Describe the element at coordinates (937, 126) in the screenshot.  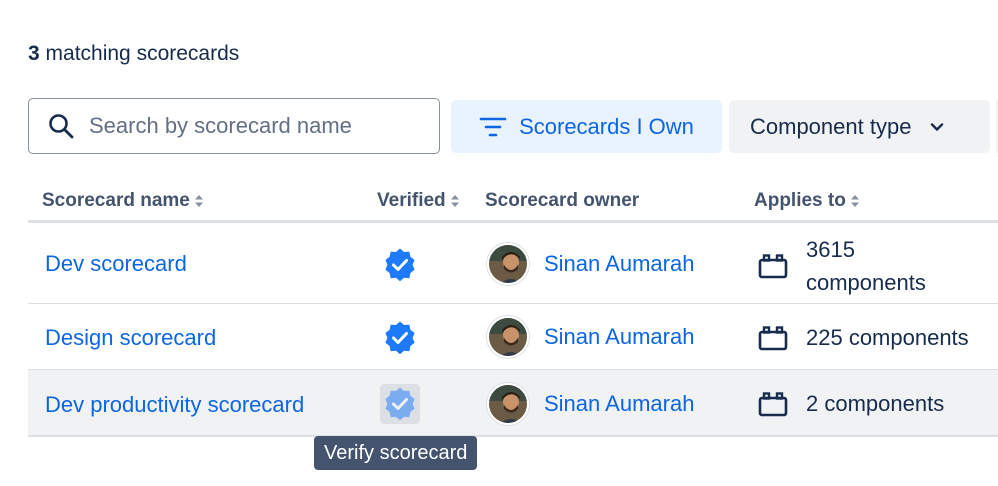
I see `chevron-down-icon` at that location.